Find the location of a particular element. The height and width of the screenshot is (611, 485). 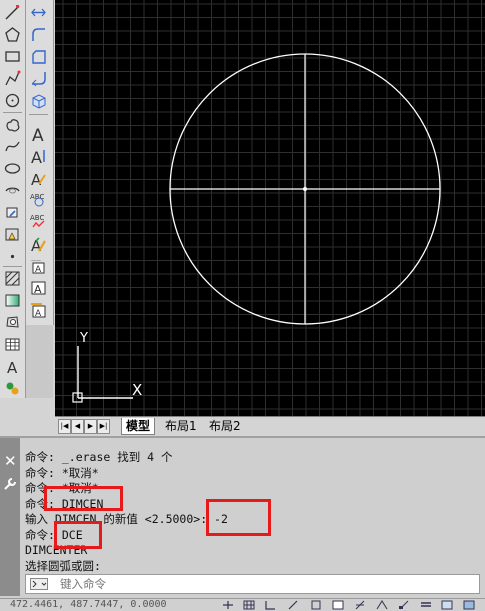

spline-icon is located at coordinates (12, 146).